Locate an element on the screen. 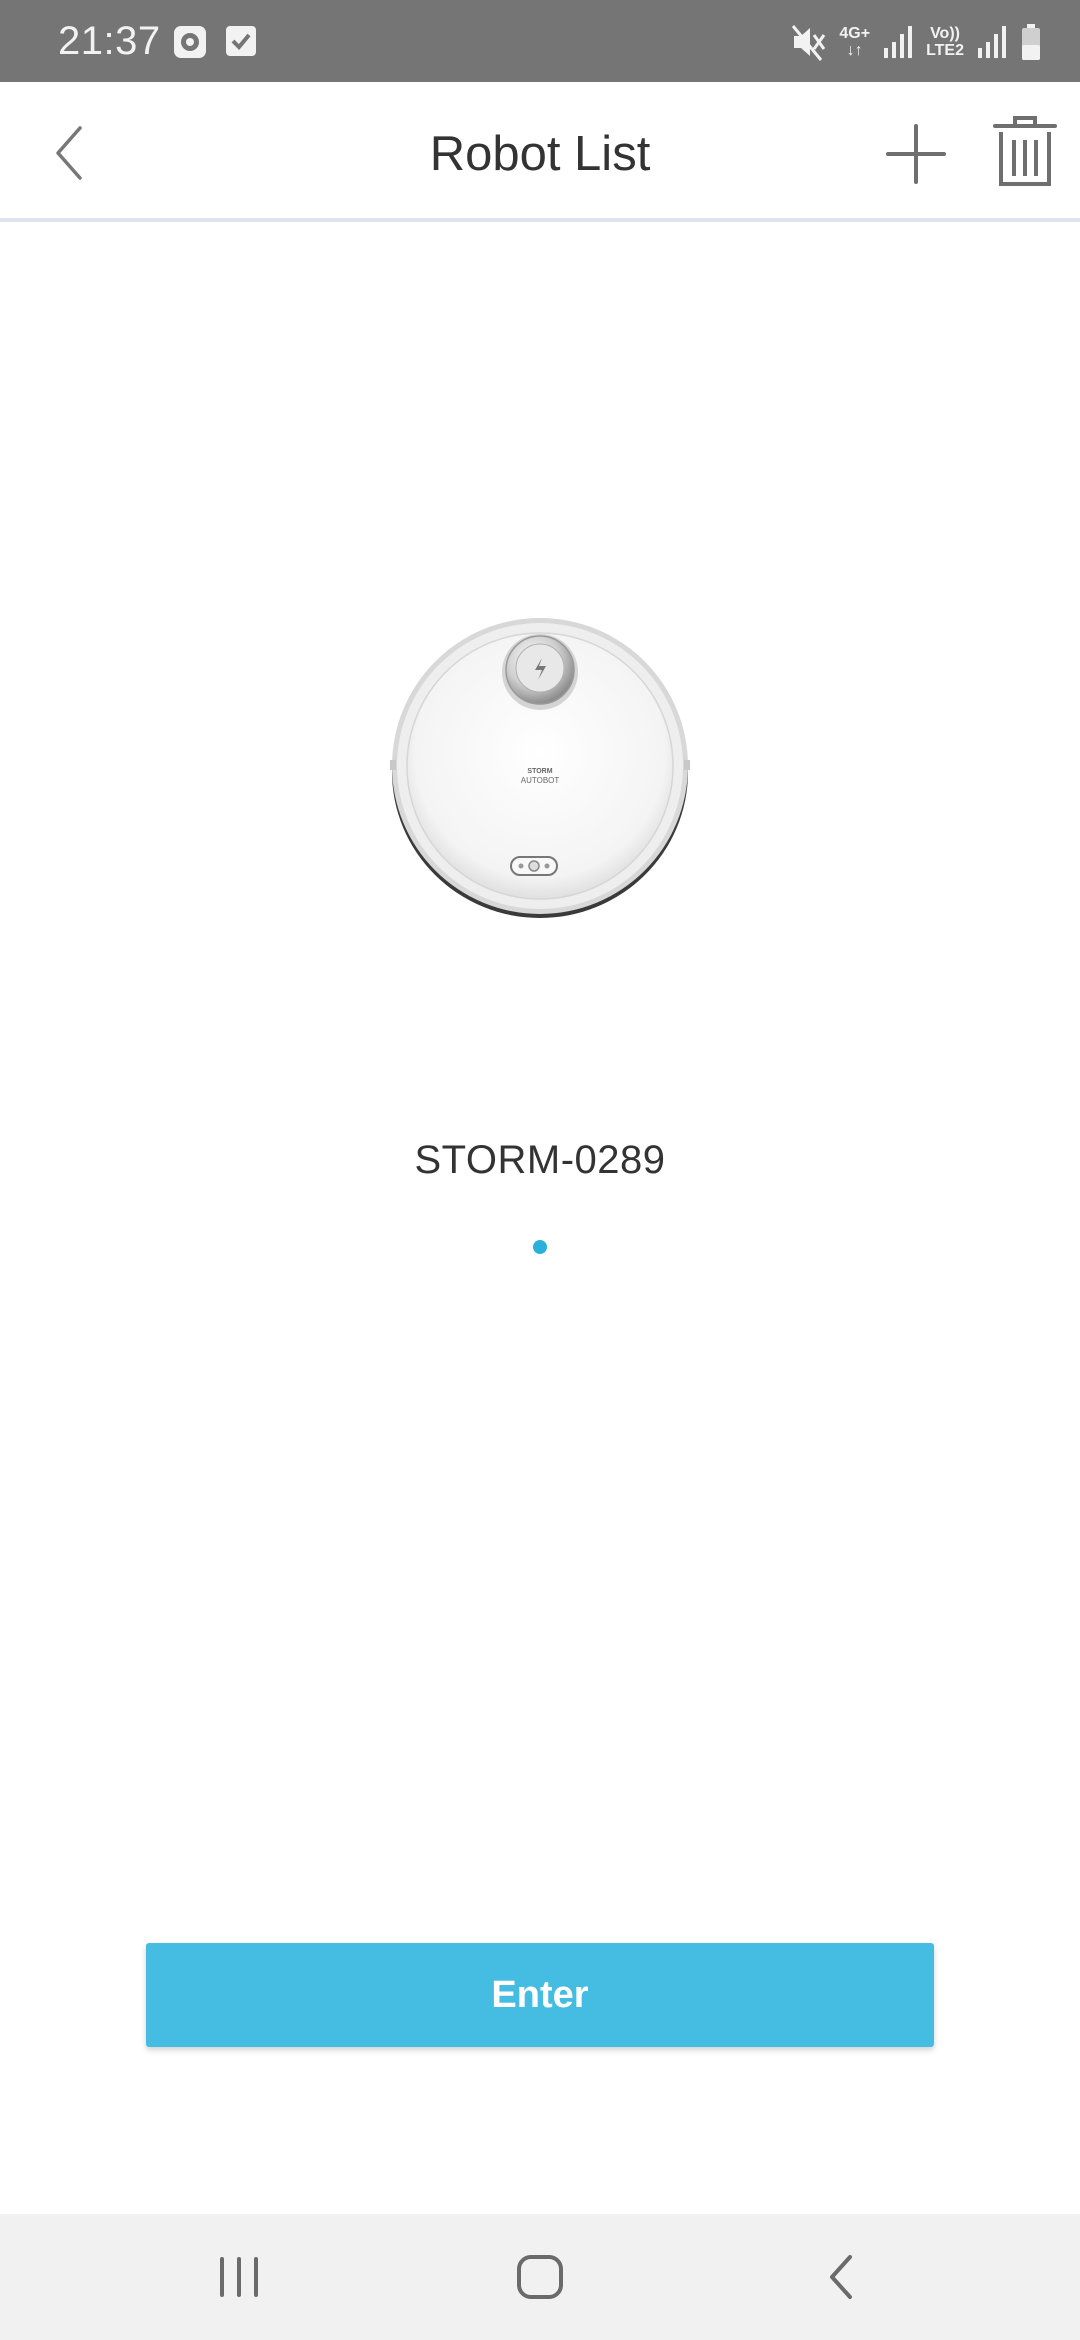  recents-icon is located at coordinates (239, 2277).